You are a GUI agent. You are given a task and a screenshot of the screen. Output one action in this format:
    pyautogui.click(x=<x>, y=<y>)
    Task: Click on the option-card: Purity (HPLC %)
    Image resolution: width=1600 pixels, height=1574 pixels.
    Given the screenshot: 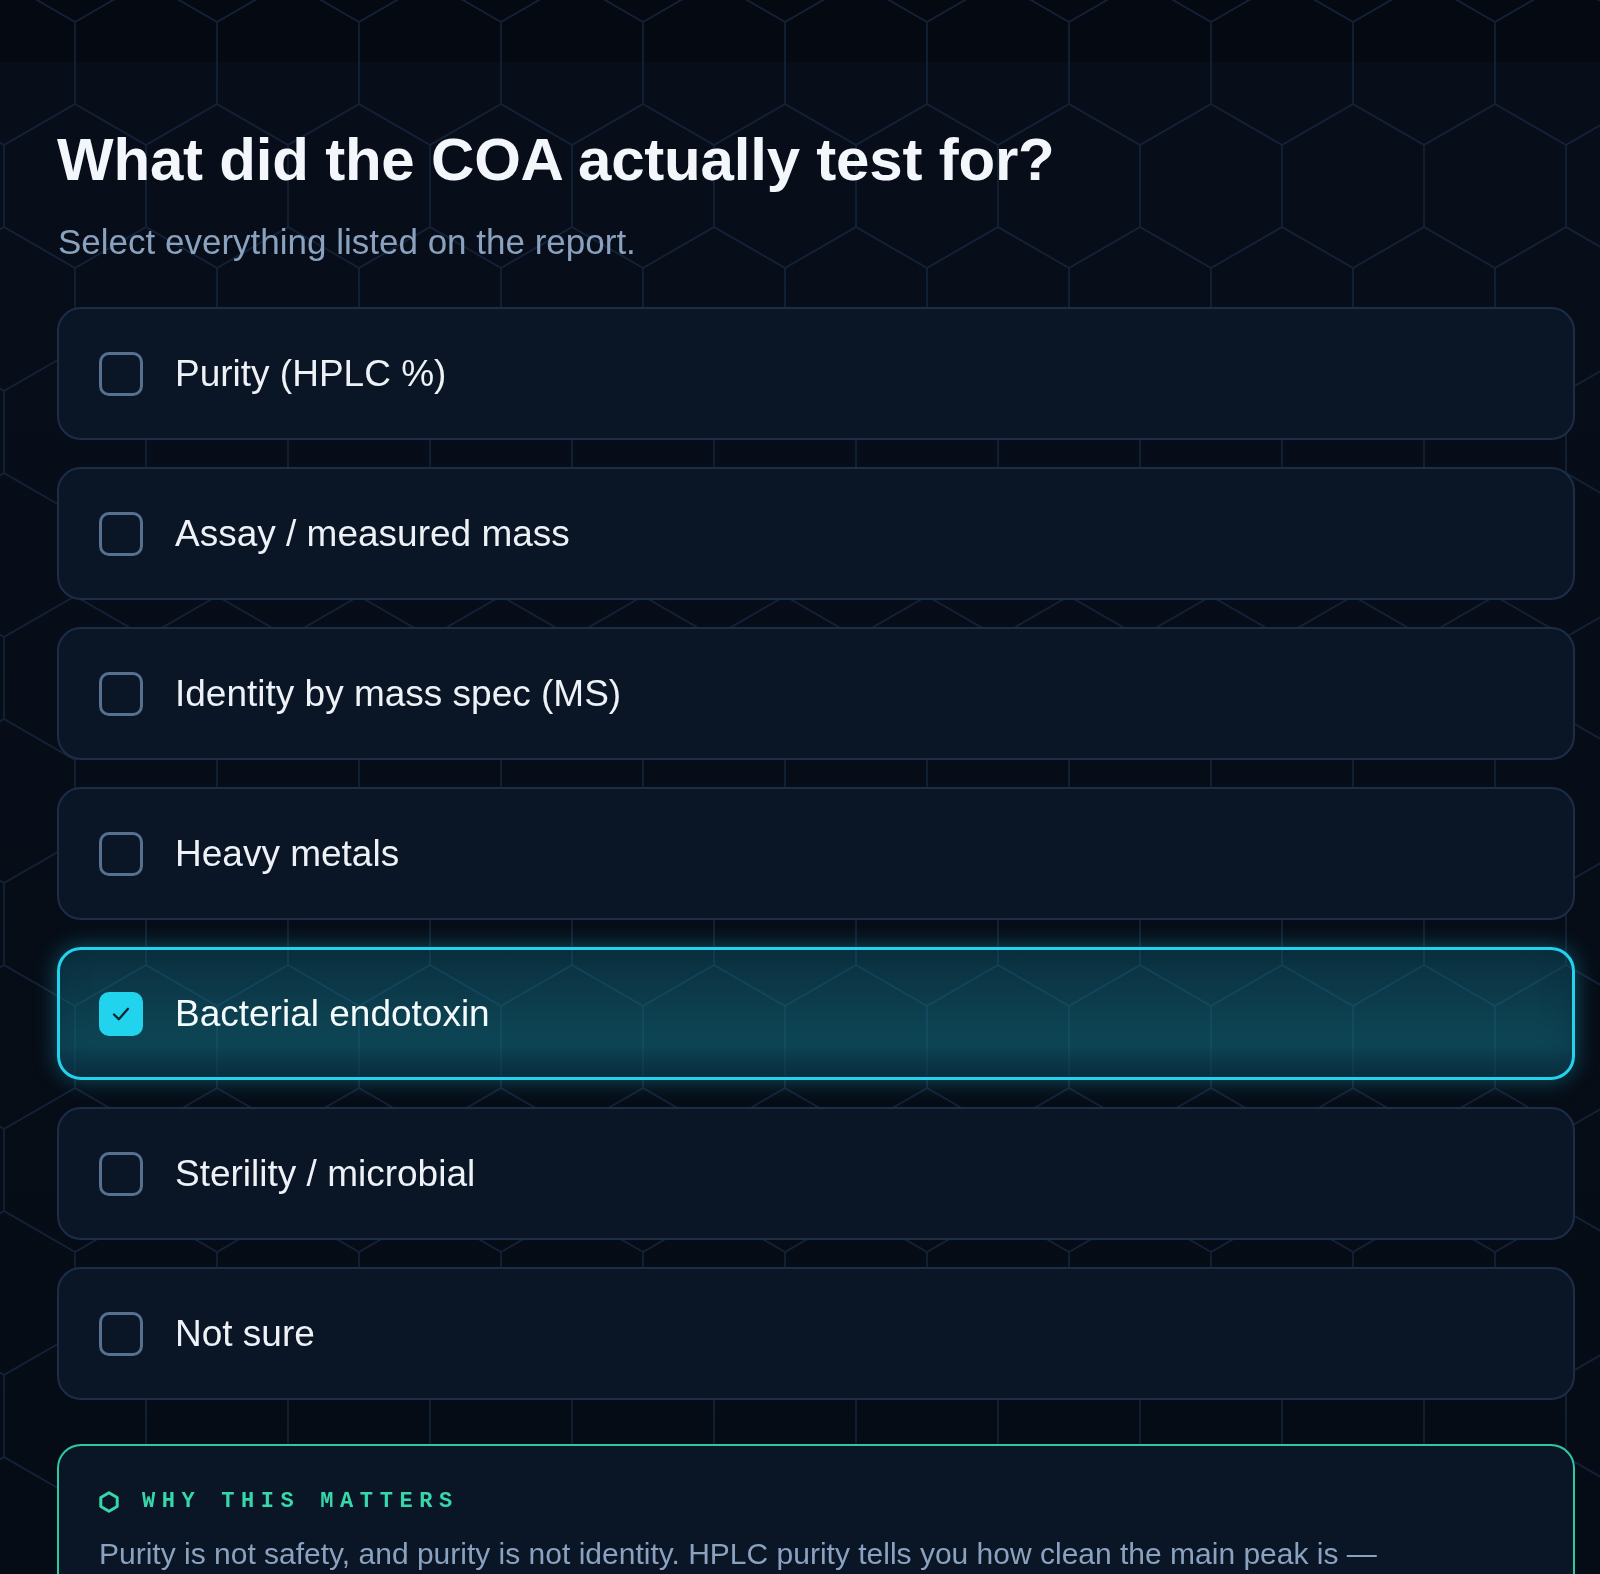 What is the action you would take?
    pyautogui.click(x=816, y=373)
    